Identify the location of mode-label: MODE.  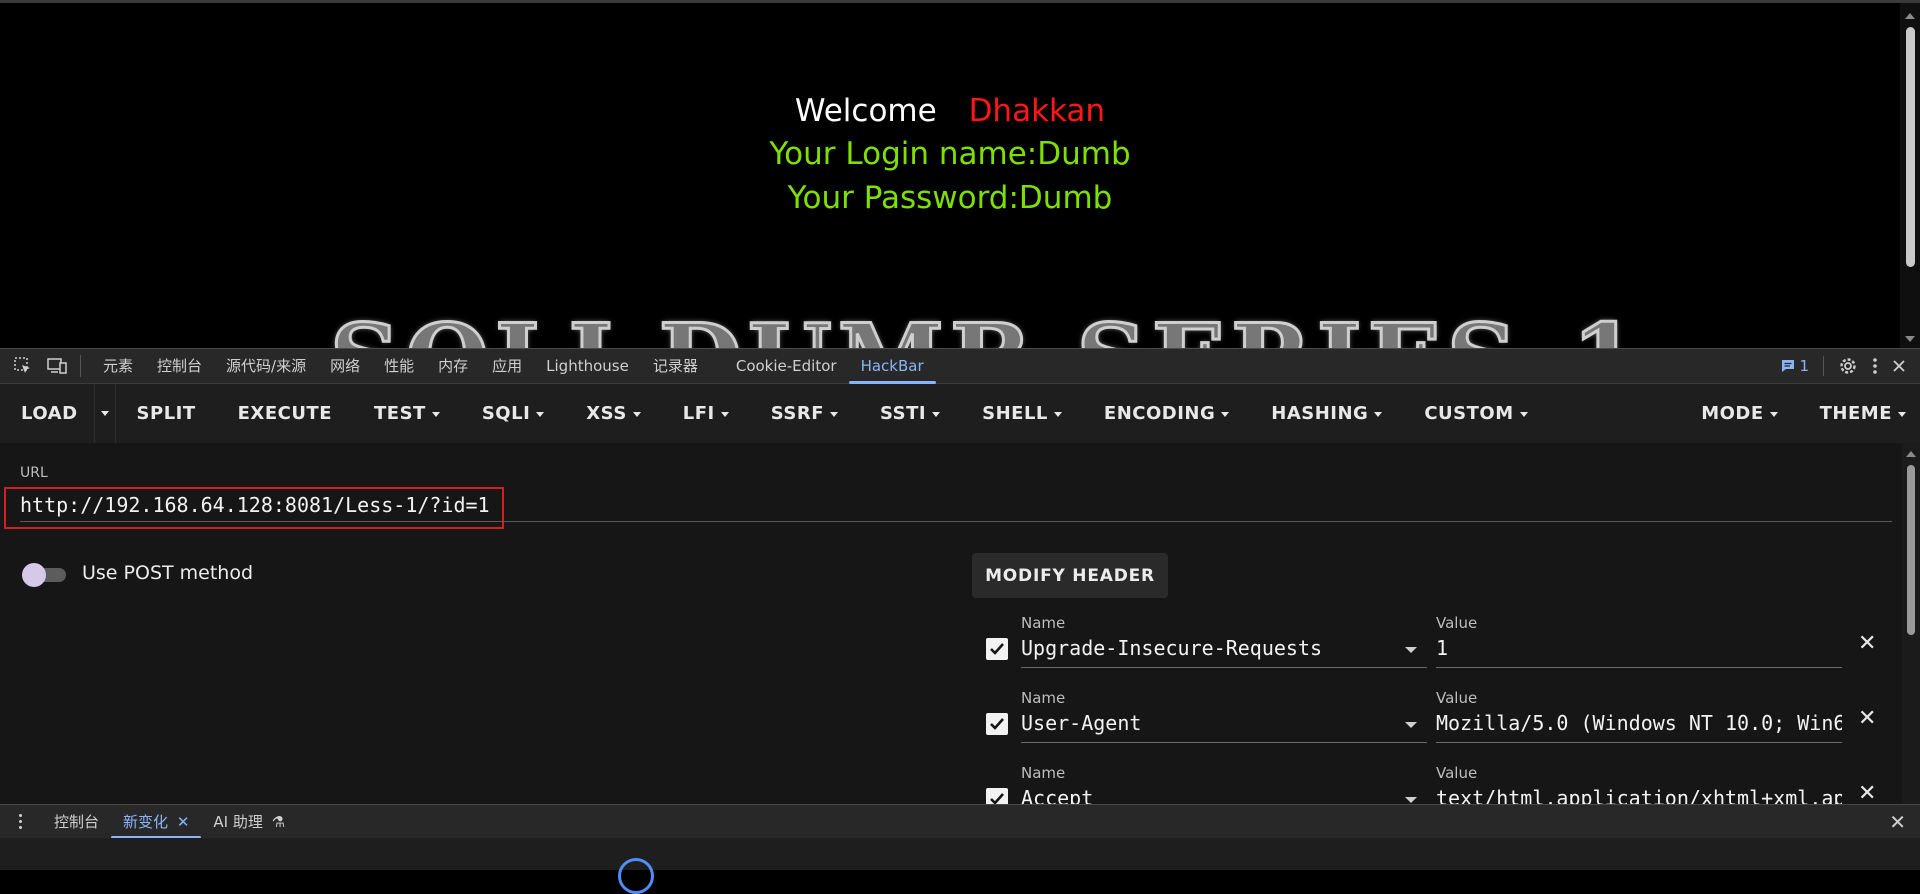
(1732, 413).